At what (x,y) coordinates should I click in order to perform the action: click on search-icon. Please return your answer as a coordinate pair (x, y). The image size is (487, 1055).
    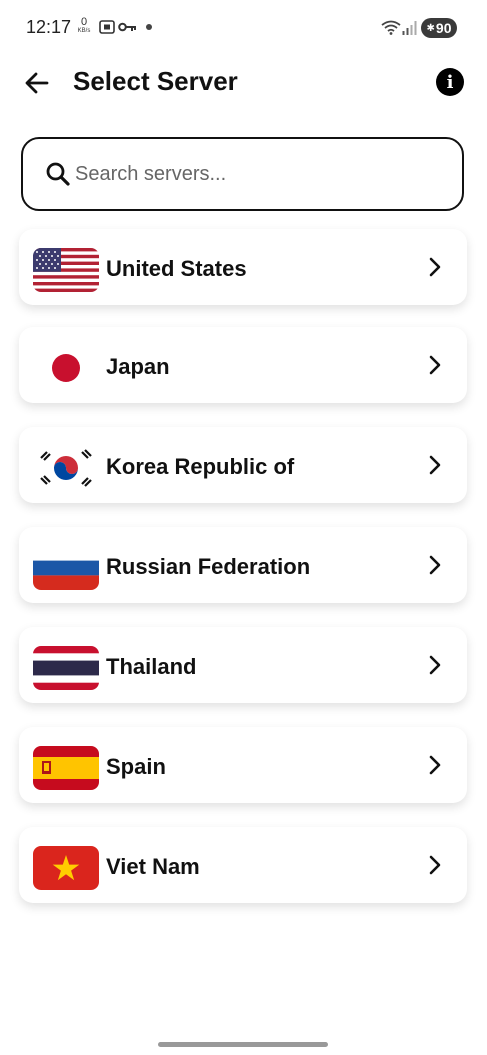
    Looking at the image, I should click on (58, 174).